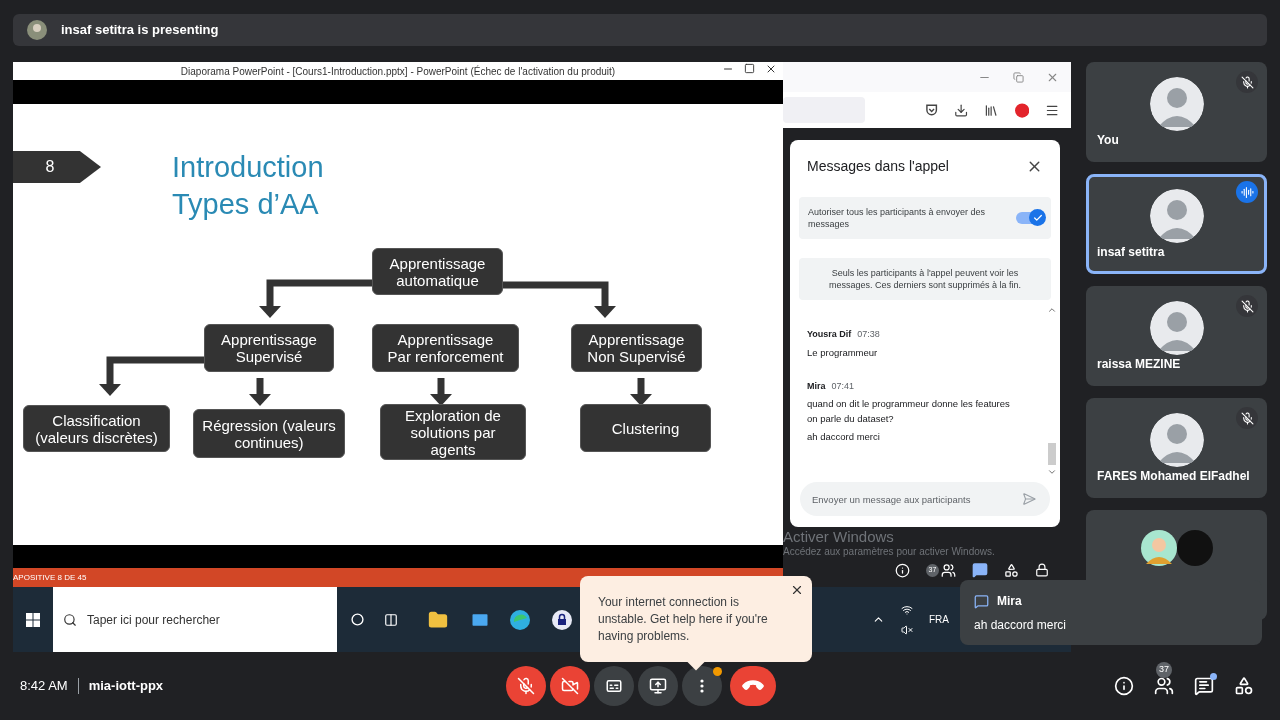 This screenshot has width=1280, height=720. What do you see at coordinates (562, 619) in the screenshot?
I see `lock-app-icon` at bounding box center [562, 619].